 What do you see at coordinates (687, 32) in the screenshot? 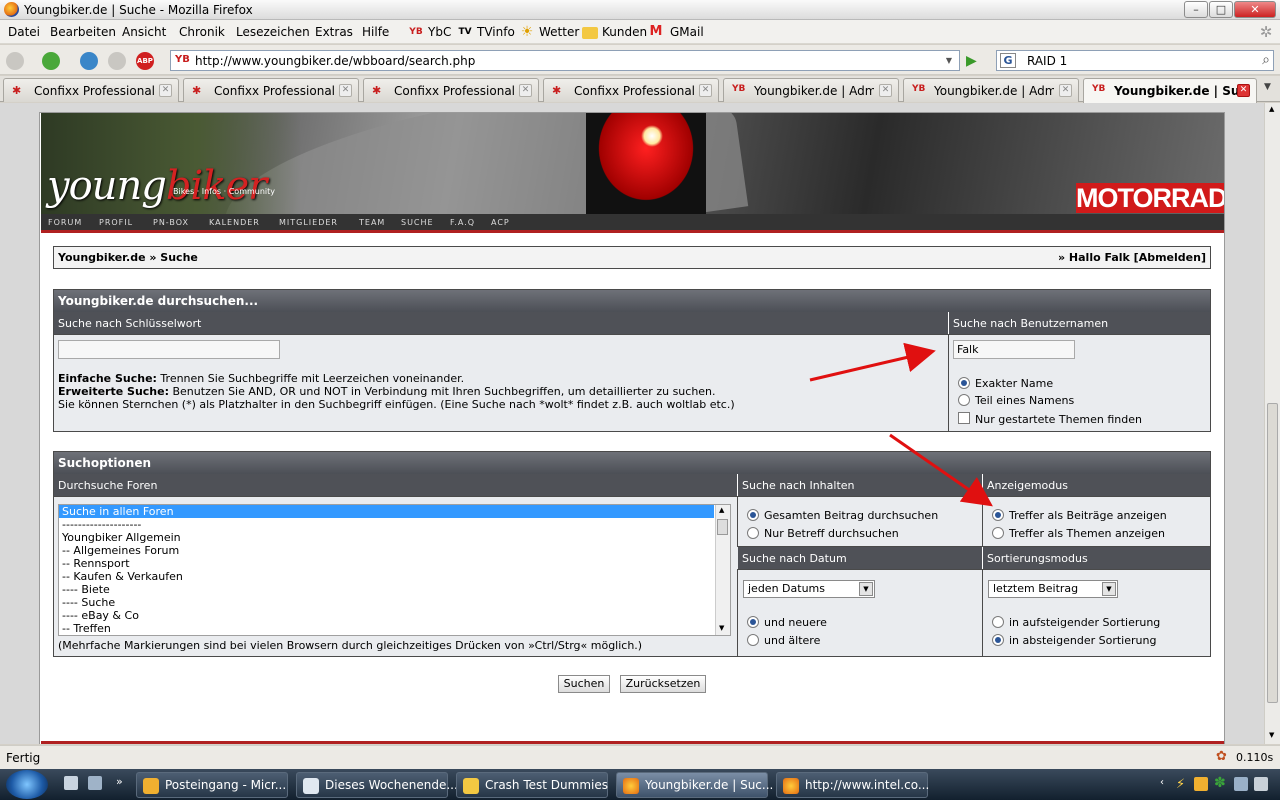
I see `bookmark-gmail: GMail` at bounding box center [687, 32].